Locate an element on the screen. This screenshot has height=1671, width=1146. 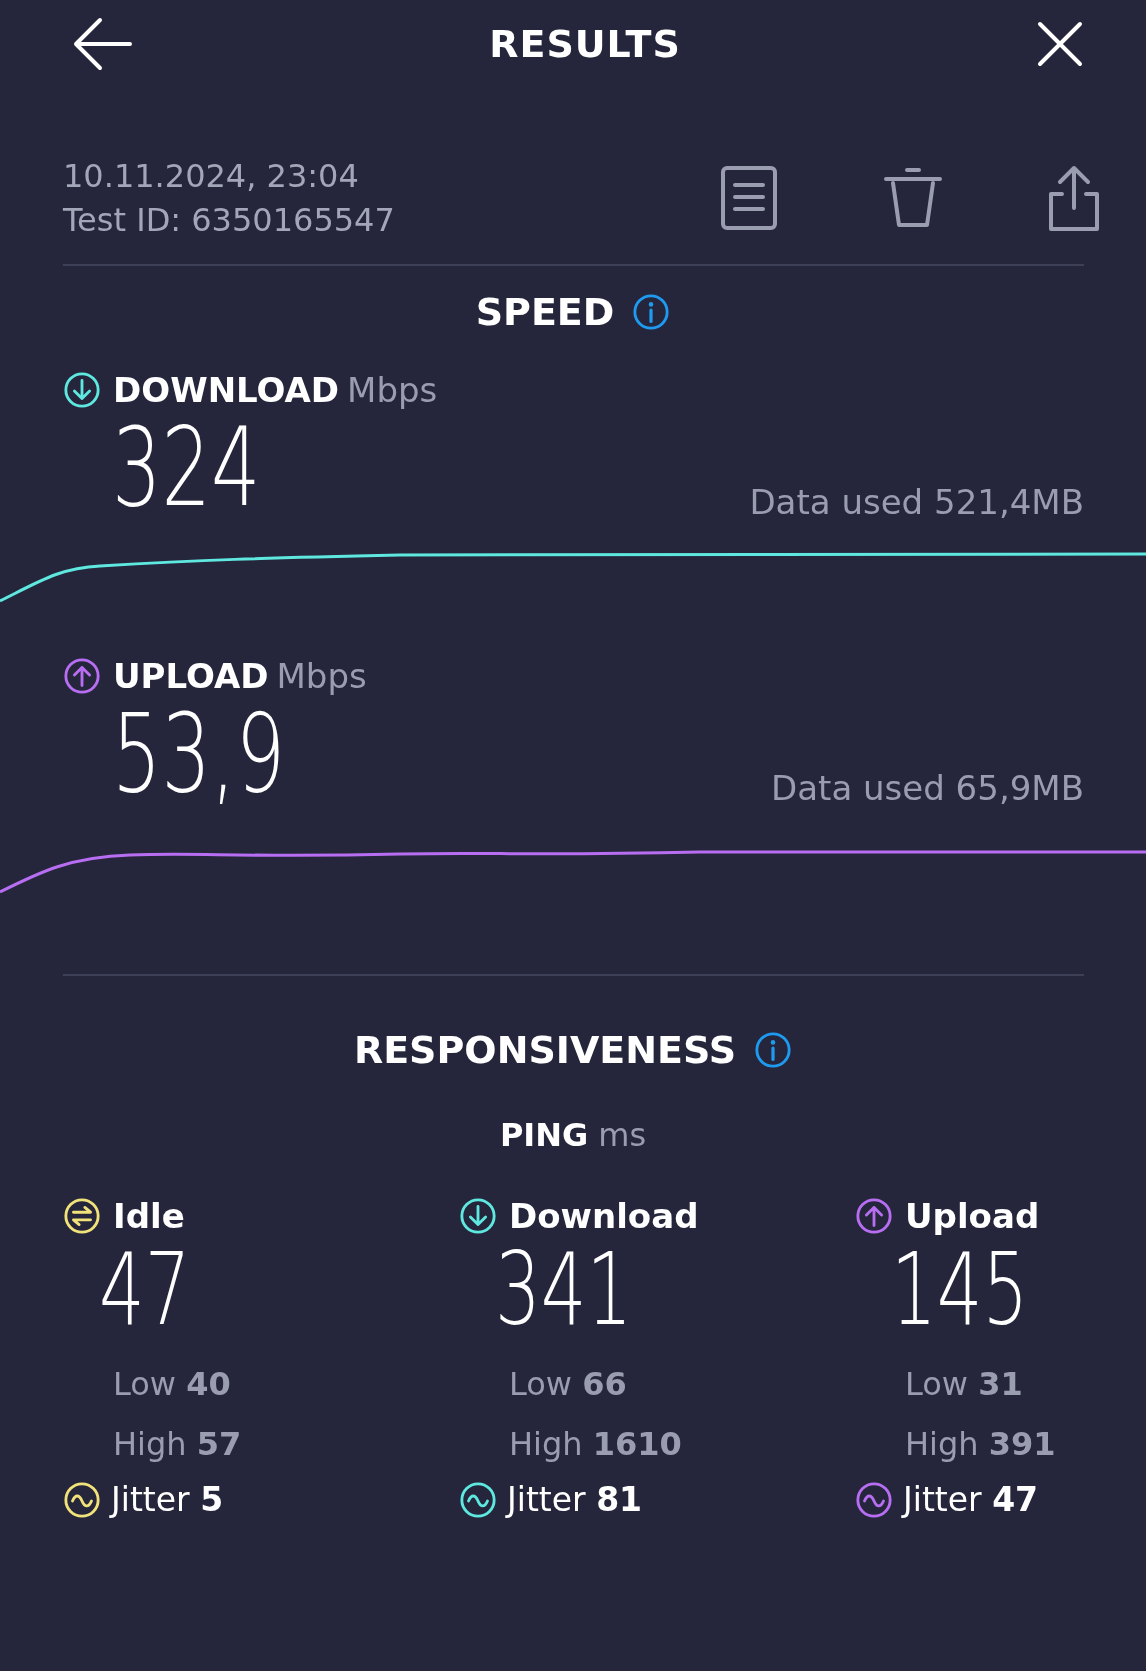
ping-low: Low 66 is located at coordinates (568, 1384).